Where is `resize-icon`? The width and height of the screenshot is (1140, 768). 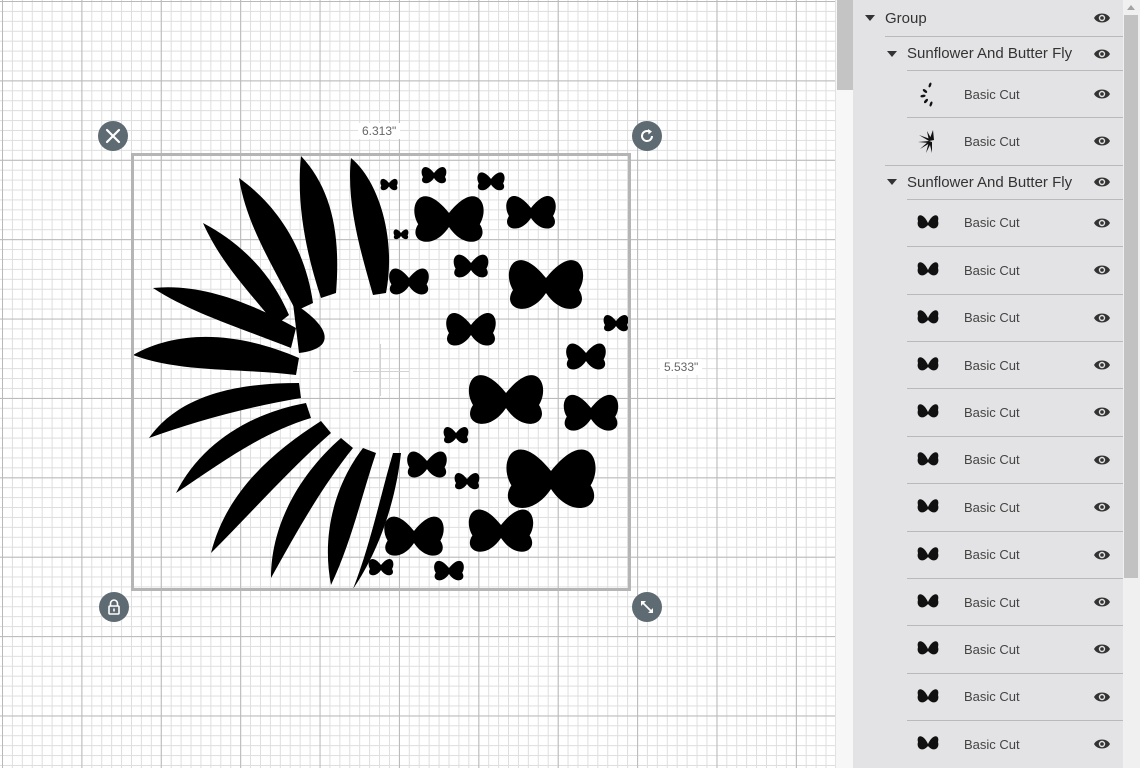
resize-icon is located at coordinates (647, 607).